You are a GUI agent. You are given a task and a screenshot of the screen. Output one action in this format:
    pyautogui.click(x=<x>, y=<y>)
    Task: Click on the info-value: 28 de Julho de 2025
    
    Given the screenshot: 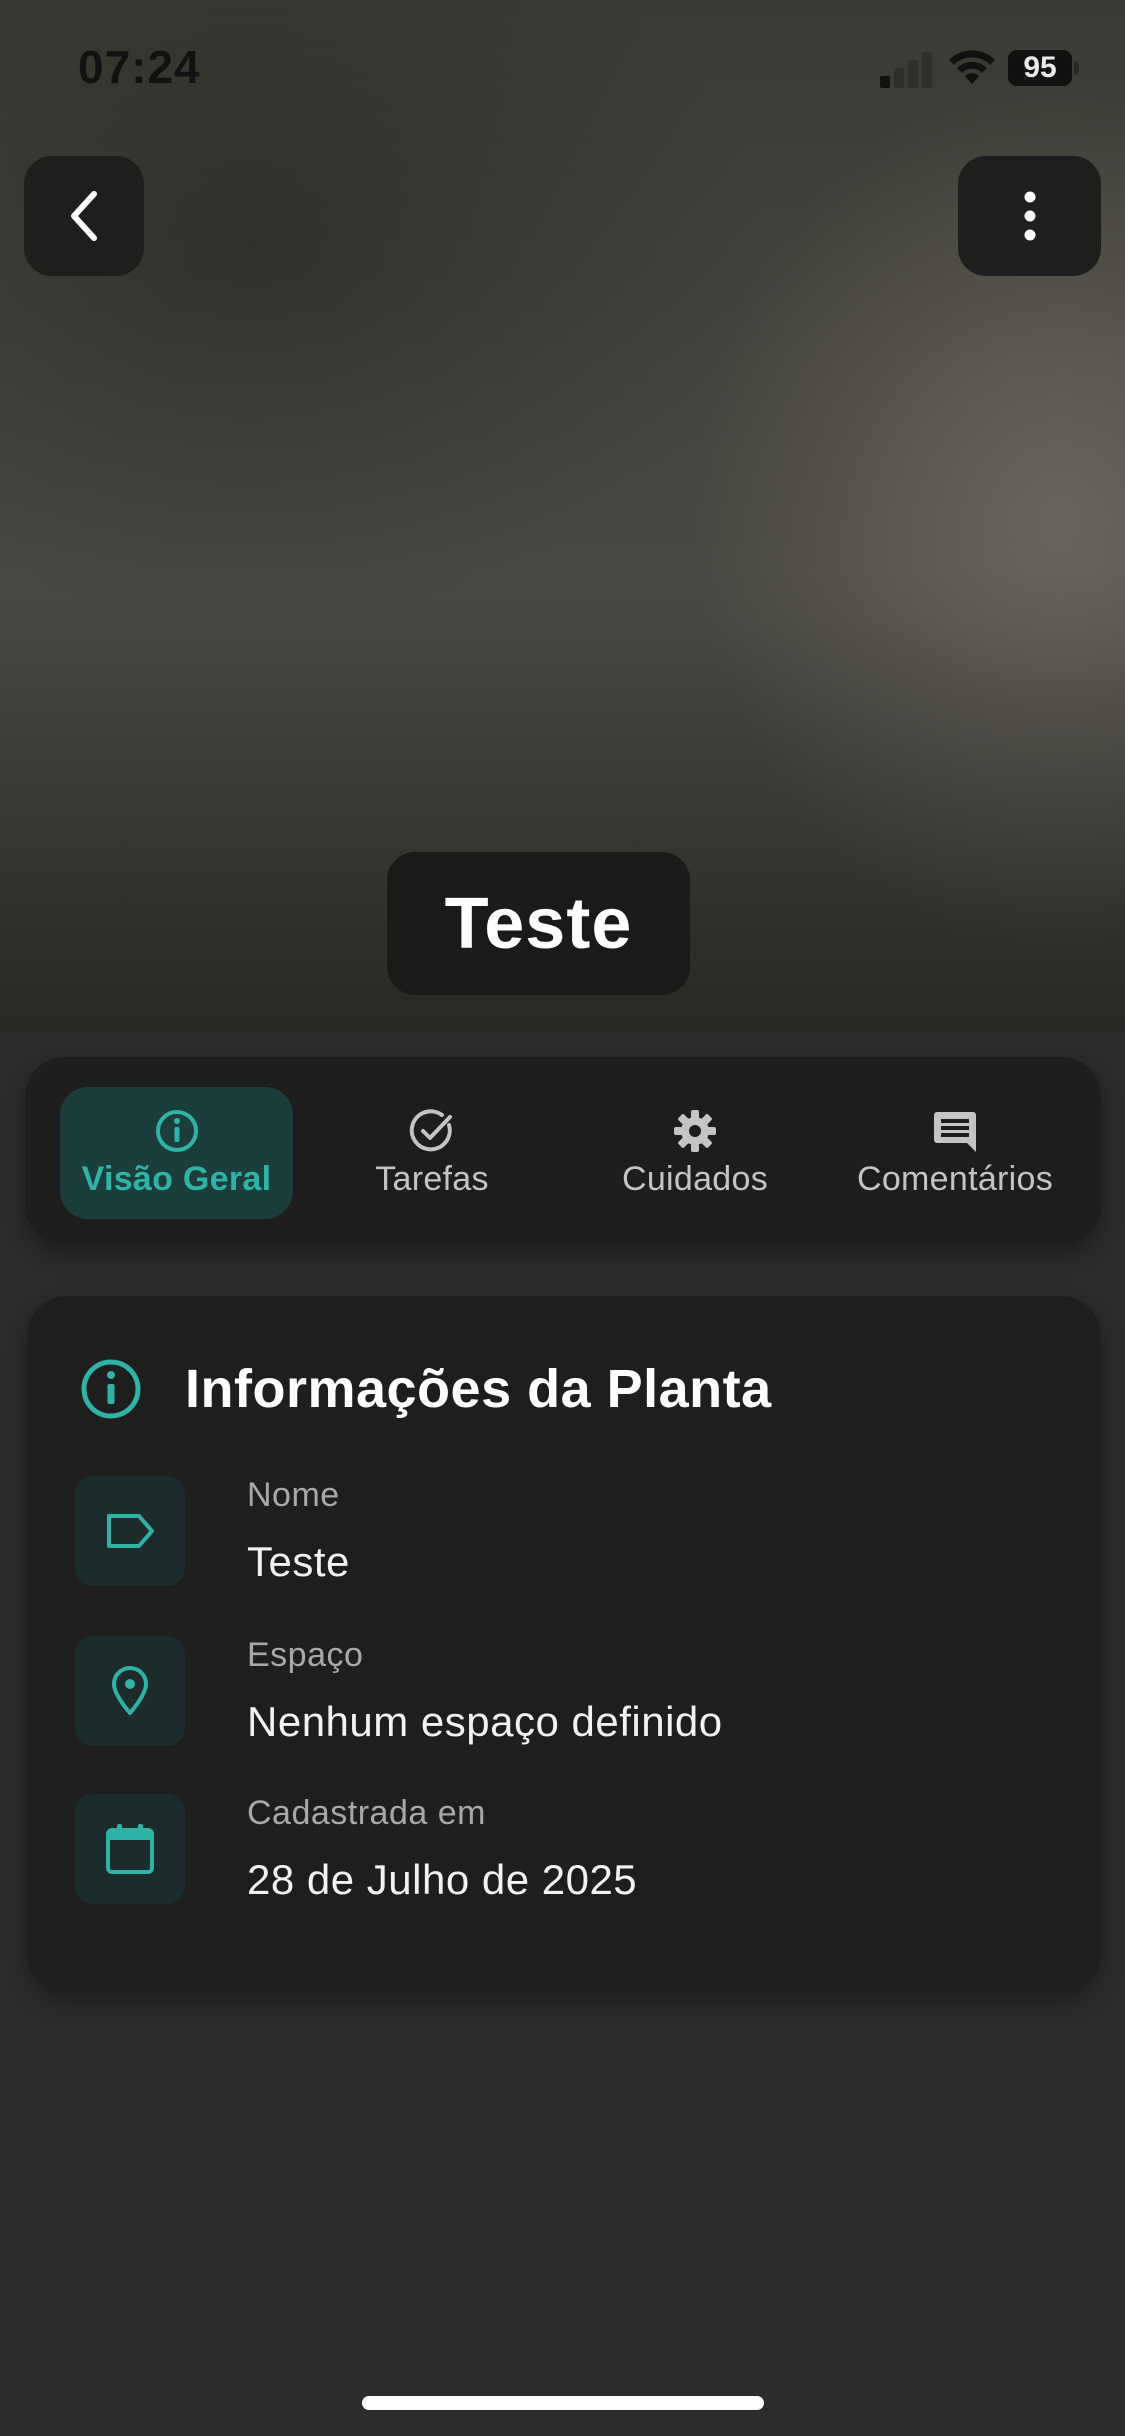 What is the action you would take?
    pyautogui.click(x=442, y=1879)
    